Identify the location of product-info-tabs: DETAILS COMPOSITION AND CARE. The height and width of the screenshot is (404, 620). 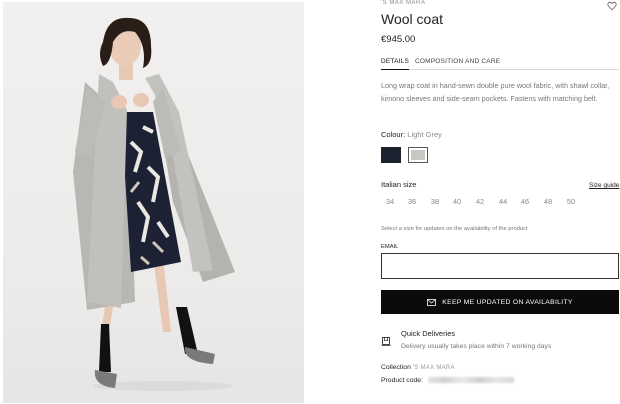
(500, 63).